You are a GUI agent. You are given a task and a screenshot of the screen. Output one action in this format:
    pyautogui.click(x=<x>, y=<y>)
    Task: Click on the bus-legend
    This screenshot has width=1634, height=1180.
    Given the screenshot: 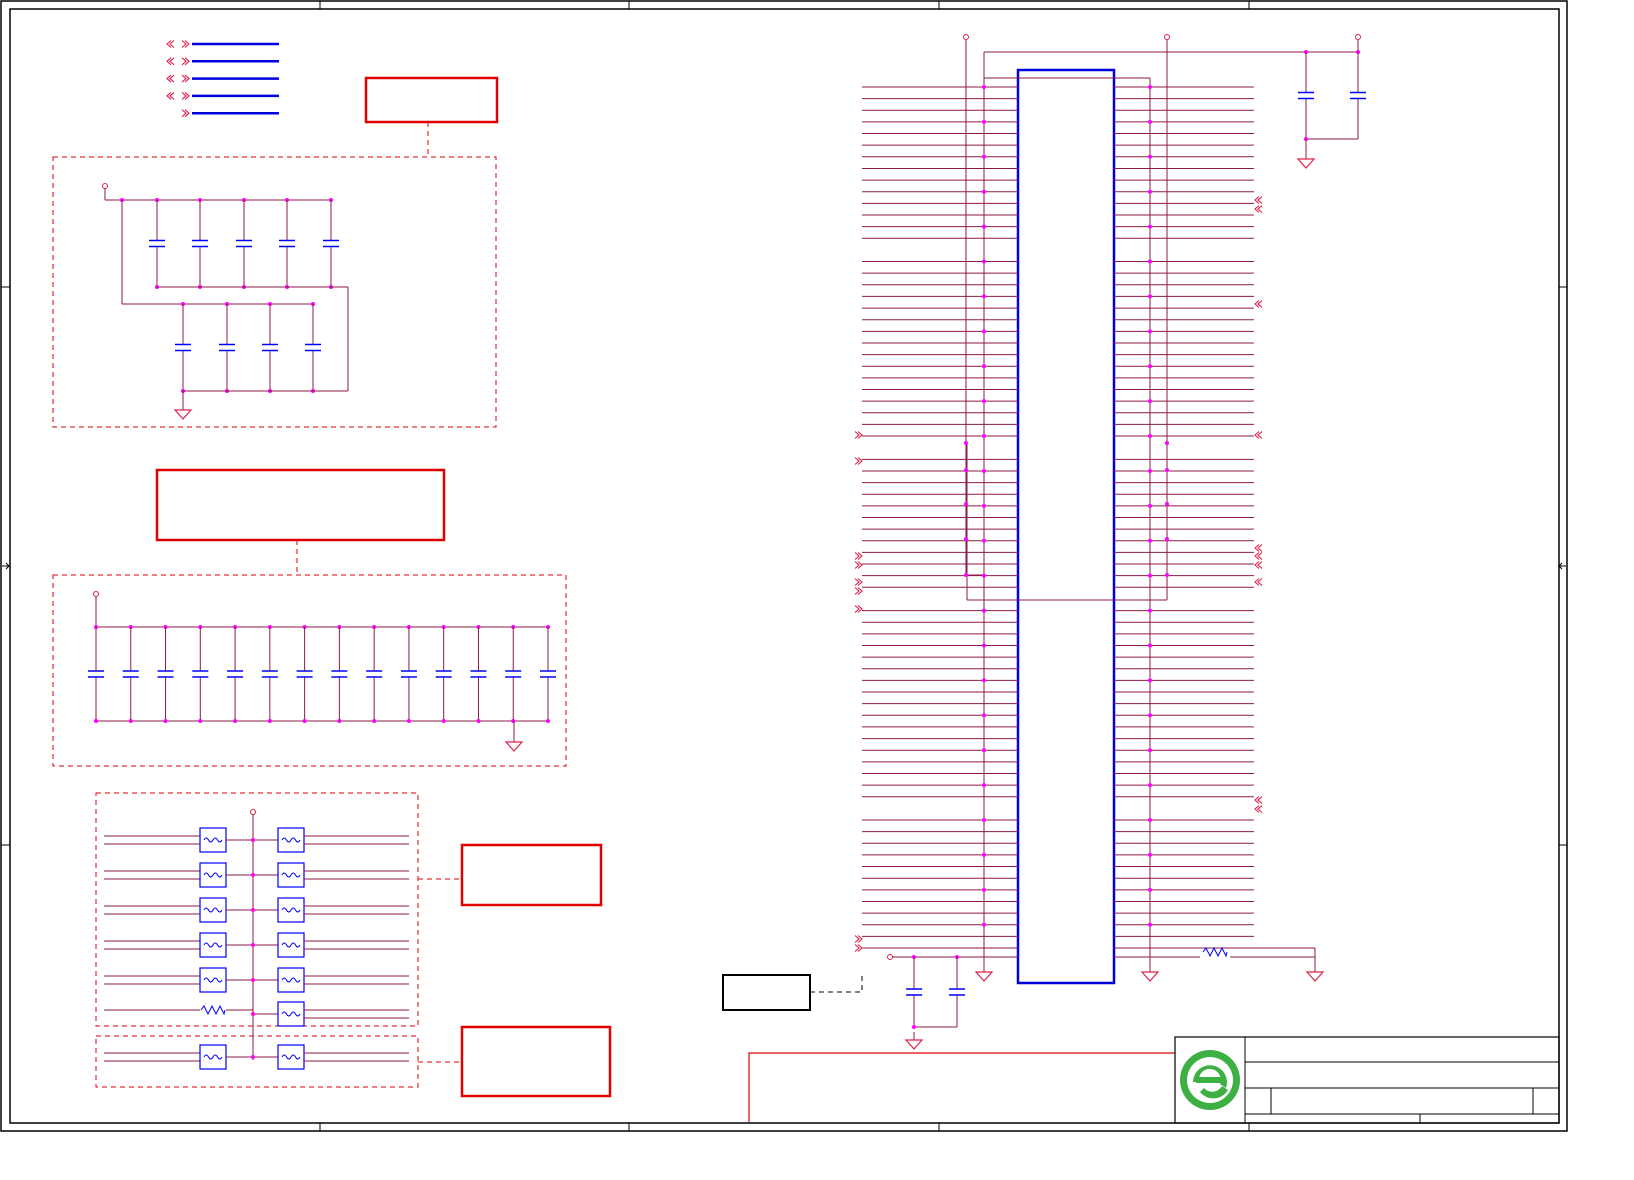 What is the action you would take?
    pyautogui.click(x=222, y=79)
    